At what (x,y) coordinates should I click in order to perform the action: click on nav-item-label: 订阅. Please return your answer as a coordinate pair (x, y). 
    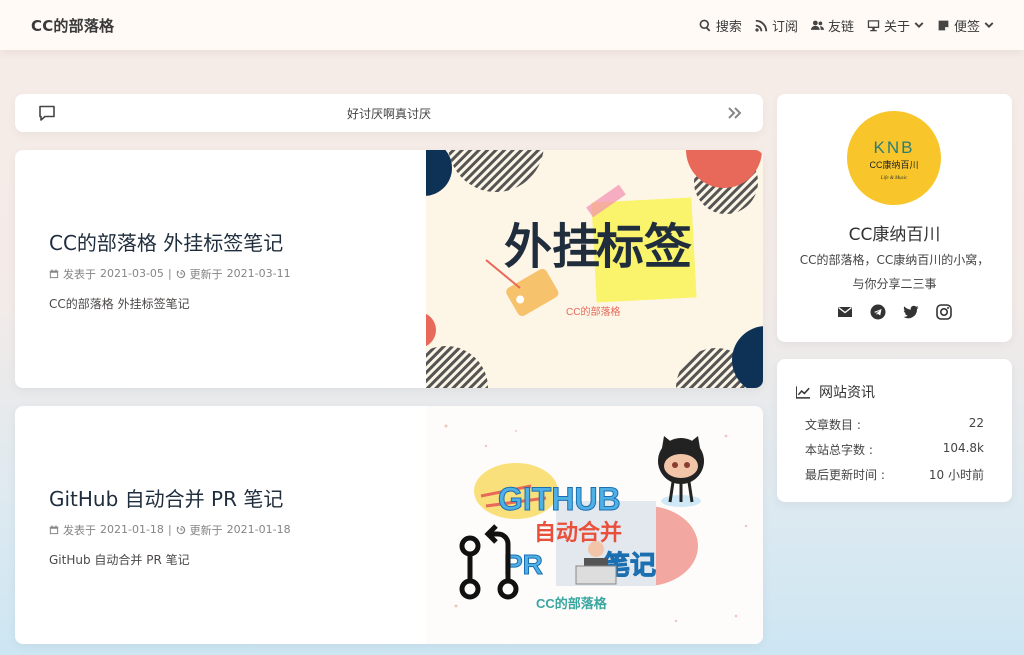
    Looking at the image, I should click on (784, 27).